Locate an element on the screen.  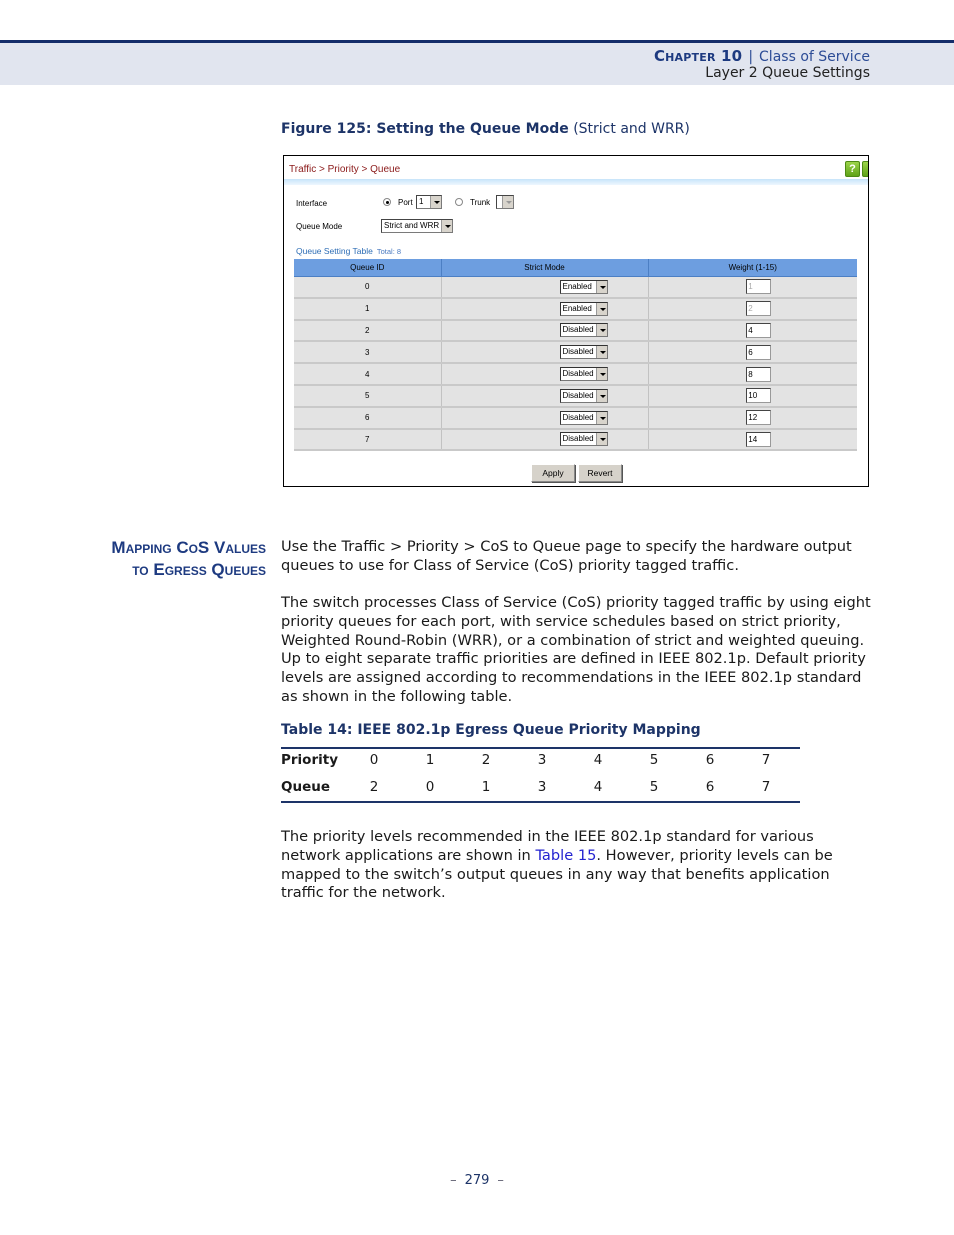
header-chapter-line: Chapter 10 | Class of Service is located at coordinates (762, 56).